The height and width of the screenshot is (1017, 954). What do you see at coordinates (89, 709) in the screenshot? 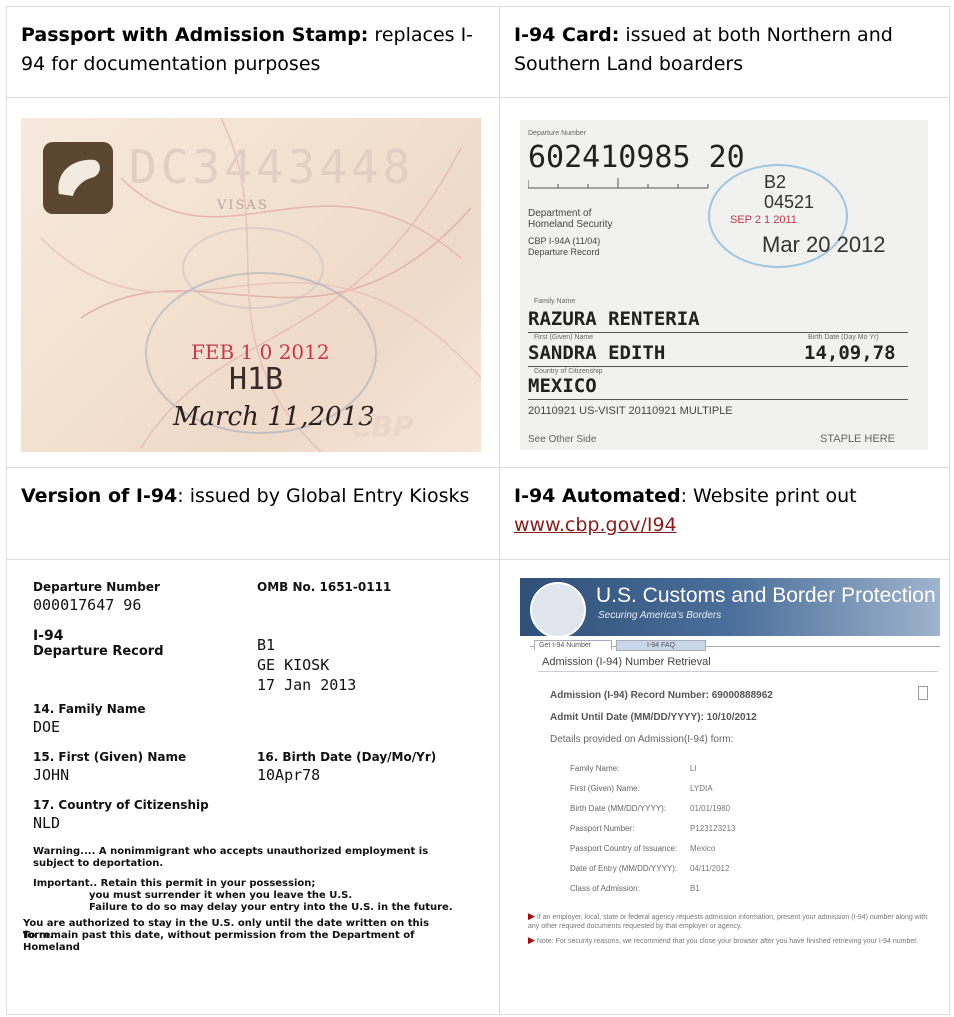
I see `ge-family-label: 14. Family Name` at bounding box center [89, 709].